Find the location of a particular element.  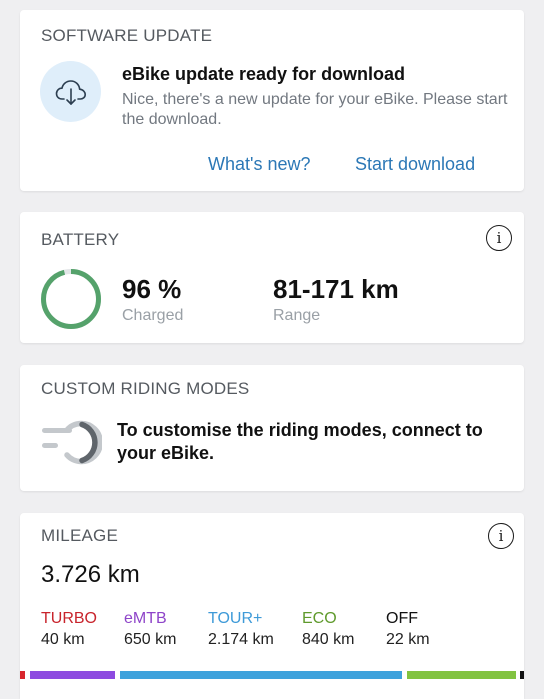

battery-charge-label: Charged is located at coordinates (153, 315).